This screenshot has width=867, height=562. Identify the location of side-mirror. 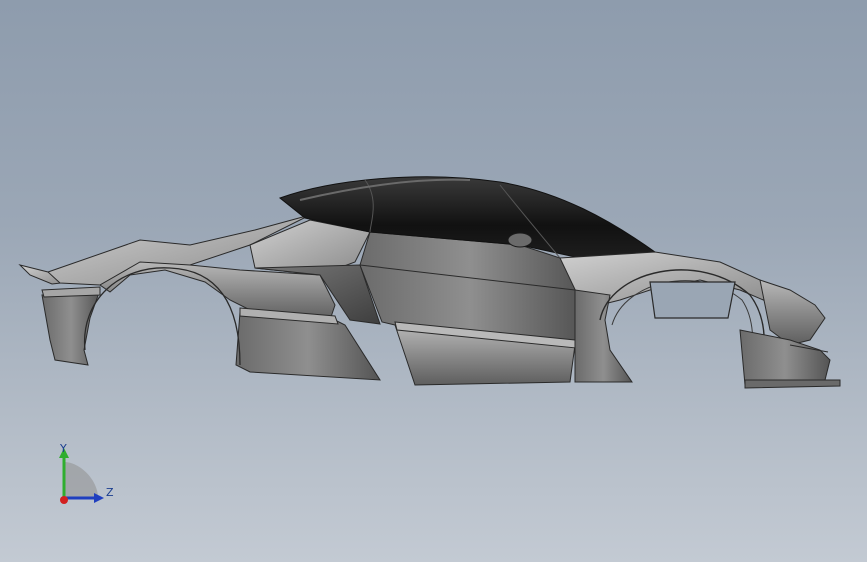
(520, 240).